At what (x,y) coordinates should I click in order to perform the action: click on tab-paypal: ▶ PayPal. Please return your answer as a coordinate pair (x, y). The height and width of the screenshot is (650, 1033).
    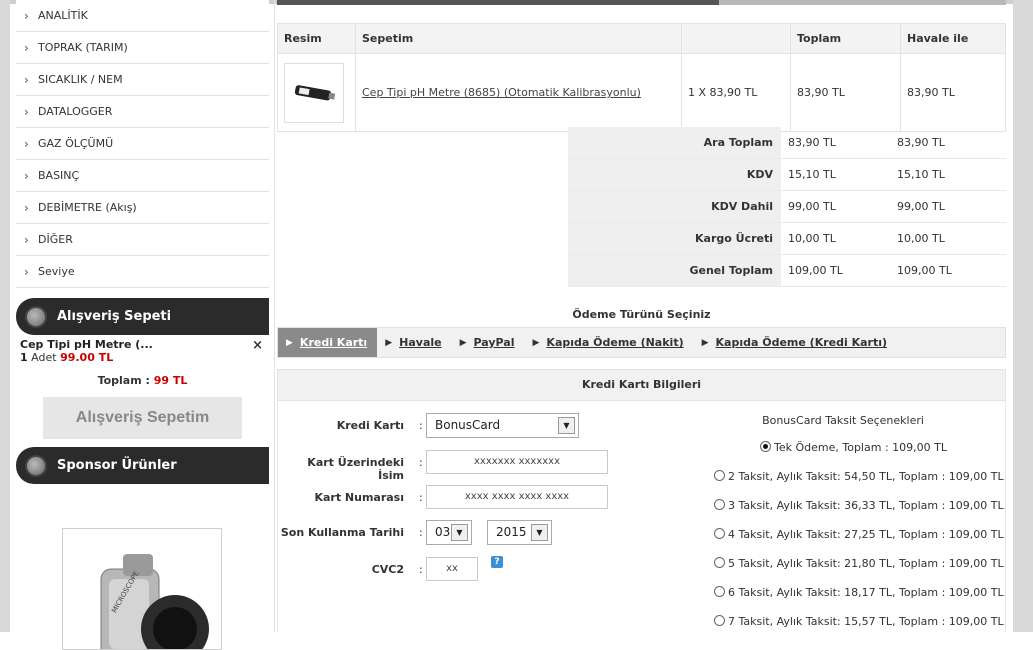
    Looking at the image, I should click on (488, 342).